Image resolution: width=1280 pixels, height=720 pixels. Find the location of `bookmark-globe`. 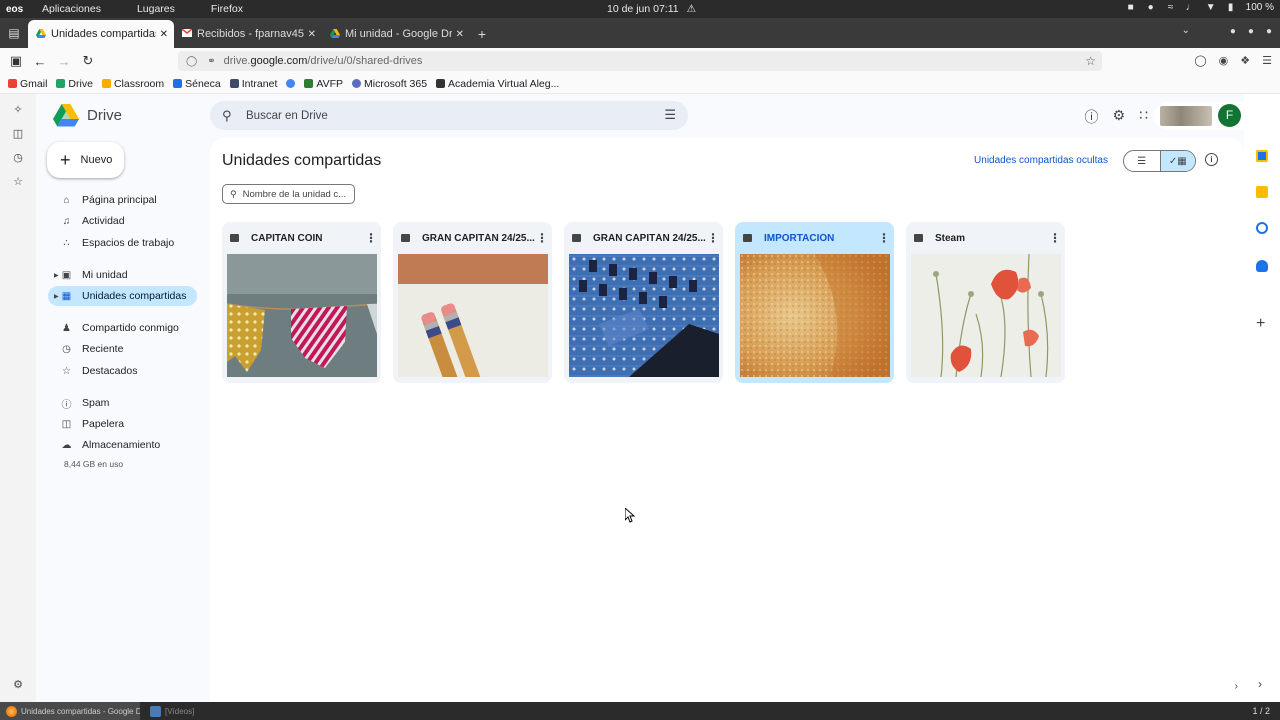

bookmark-globe is located at coordinates (291, 83).